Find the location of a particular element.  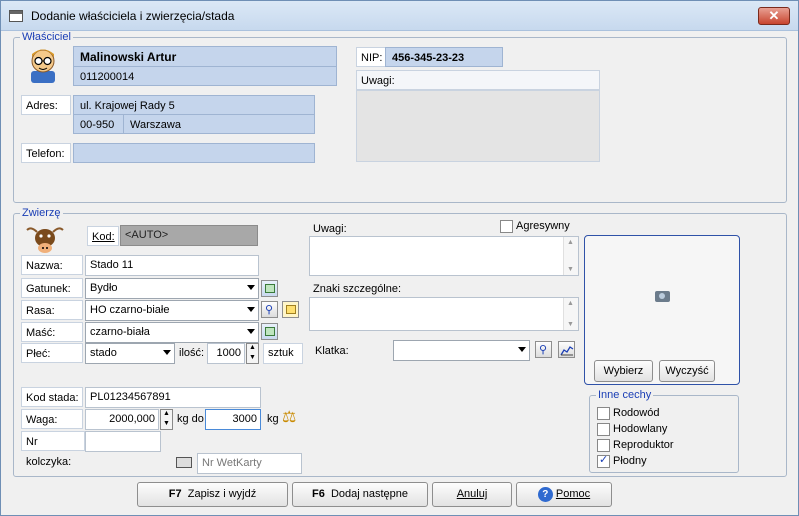

table-icon is located at coordinates (270, 288).